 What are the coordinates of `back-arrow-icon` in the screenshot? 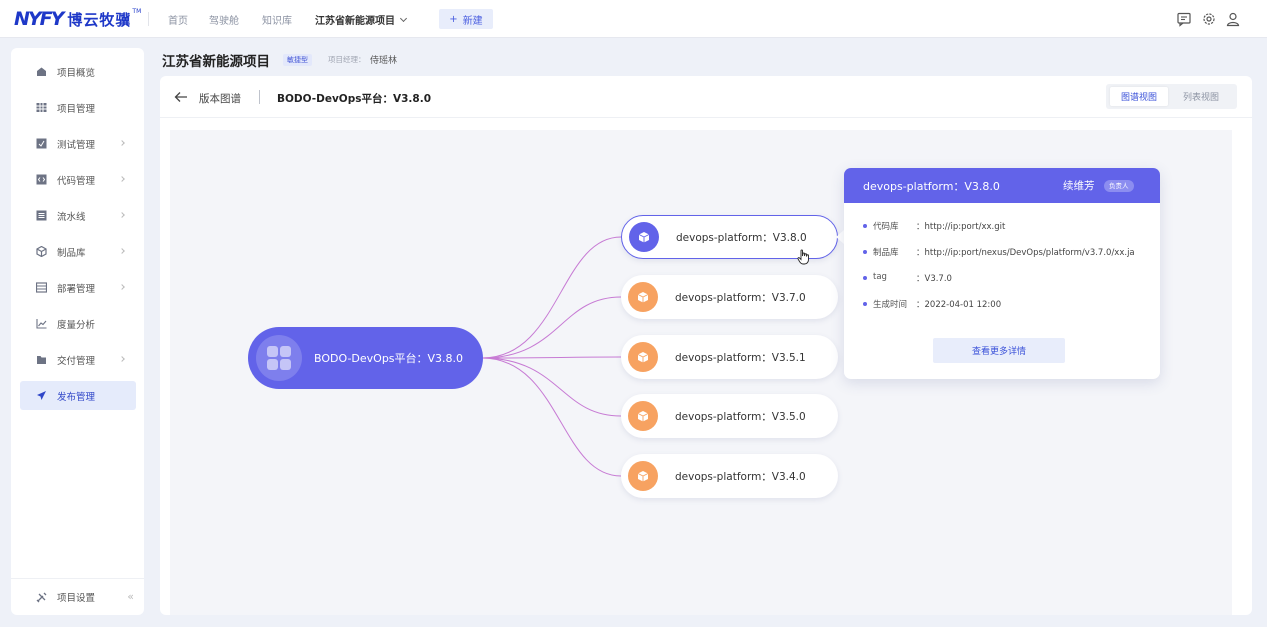 It's located at (181, 97).